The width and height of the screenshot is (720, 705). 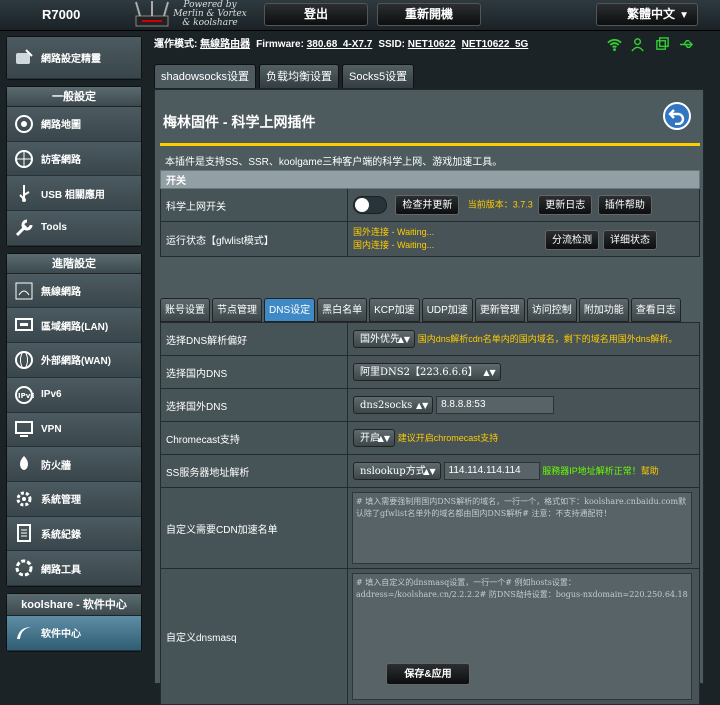 What do you see at coordinates (254, 239) in the screenshot?
I see `run-status-label: 运行状态【gfwlist模式】` at bounding box center [254, 239].